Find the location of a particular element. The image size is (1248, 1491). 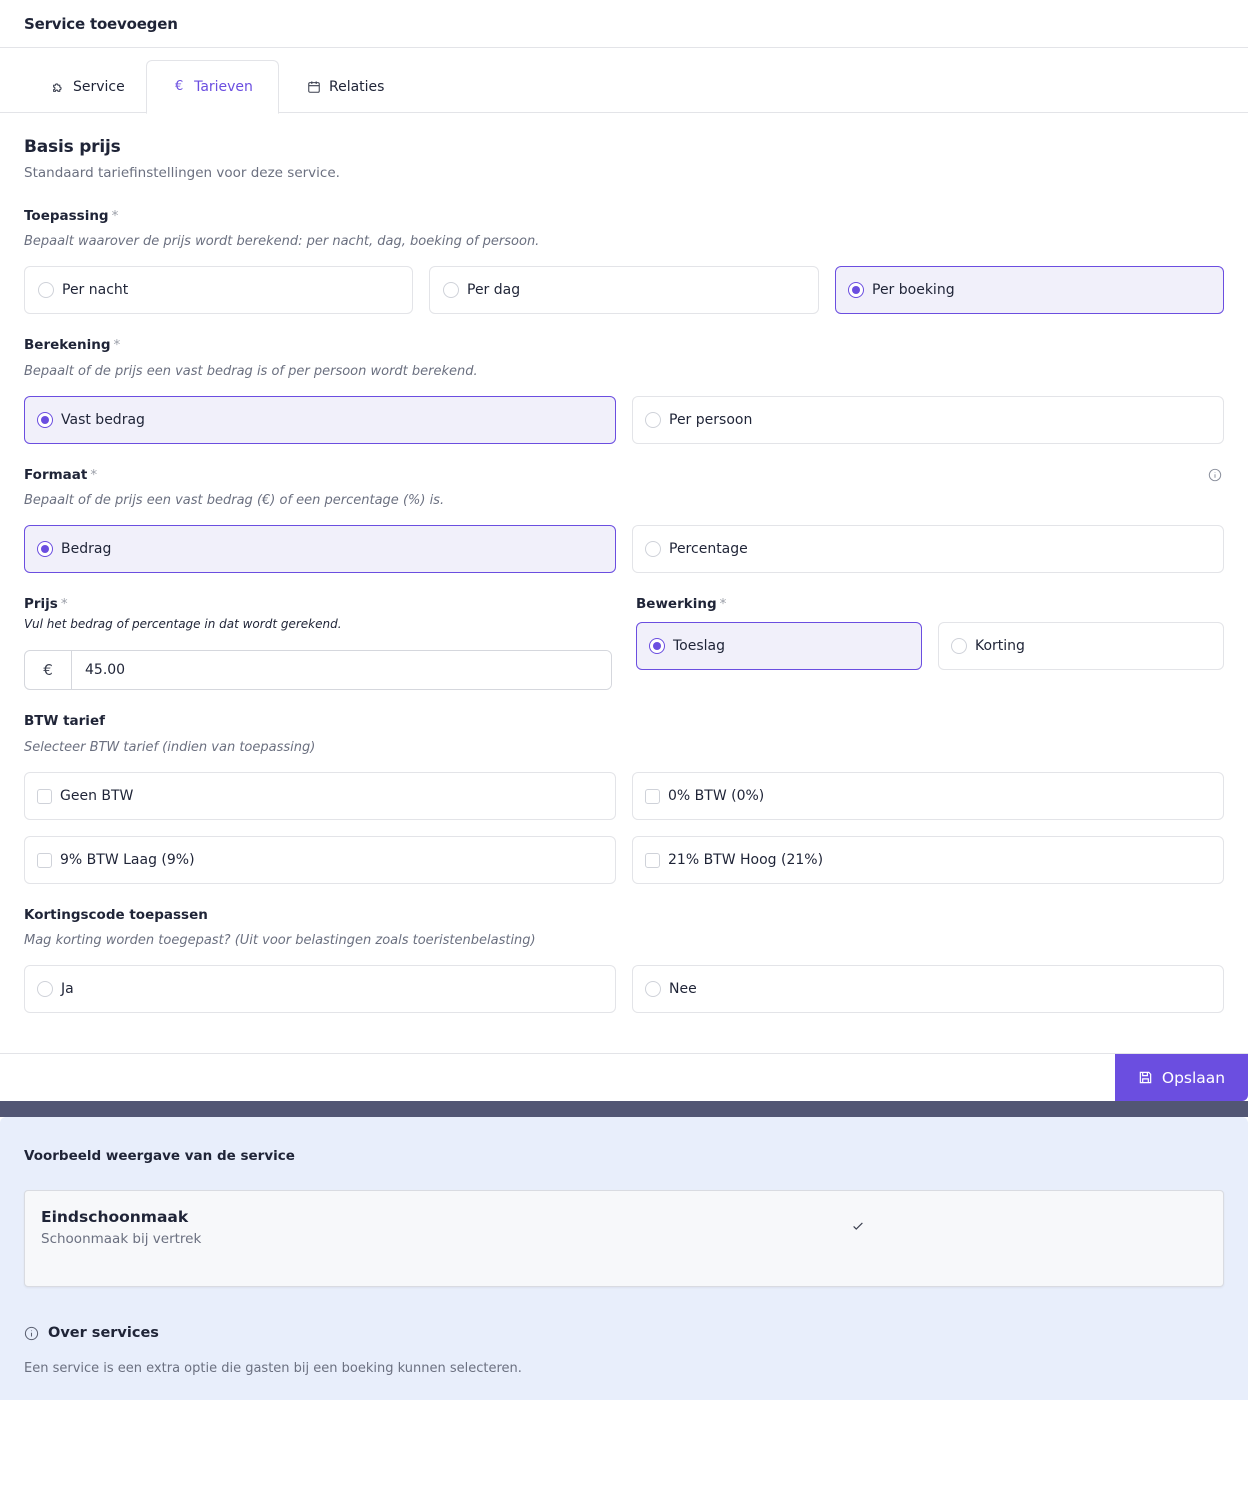

divider-band is located at coordinates (624, 1109).